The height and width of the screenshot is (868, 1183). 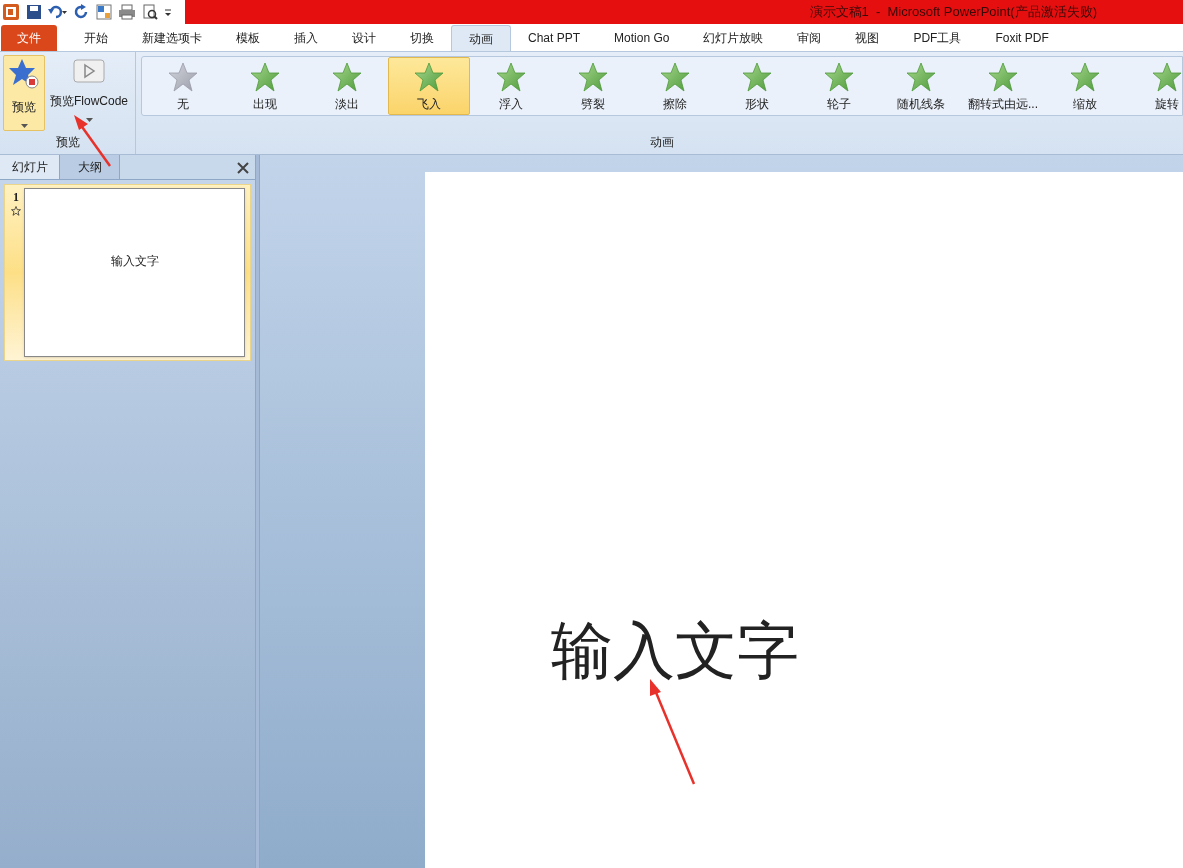 I want to click on animation-effect: 擦除, so click(x=675, y=86).